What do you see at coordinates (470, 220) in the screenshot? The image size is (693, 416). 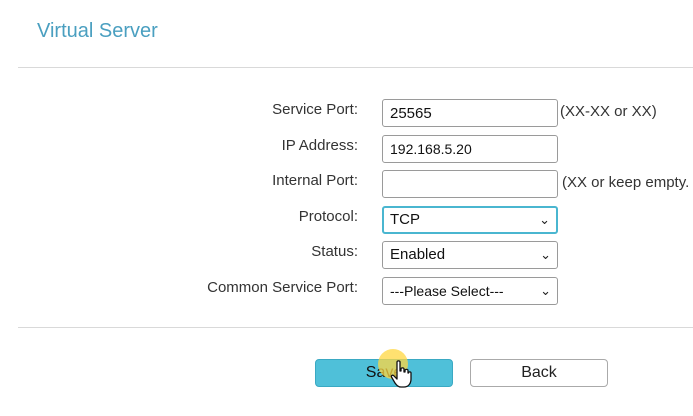 I see `protocol-select: TCP ⌄` at bounding box center [470, 220].